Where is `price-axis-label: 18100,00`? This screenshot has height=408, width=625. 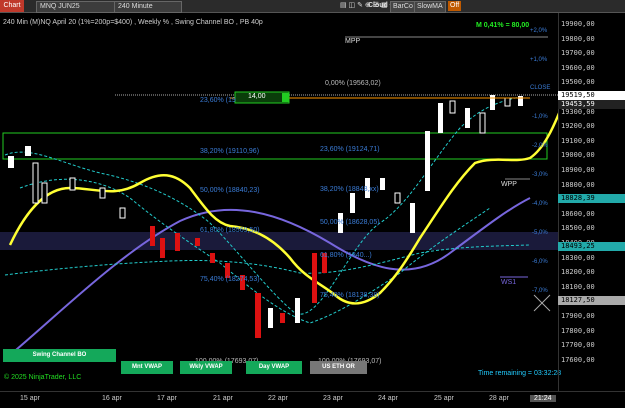
price-axis-label: 18100,00 is located at coordinates (578, 286).